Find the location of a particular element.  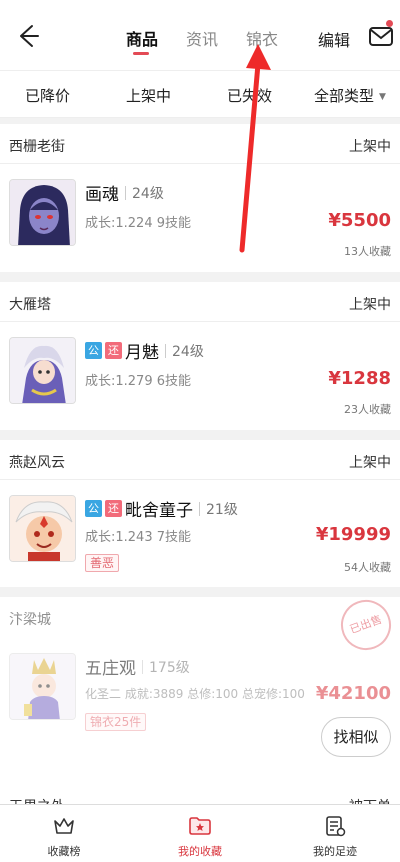

bottom-nav-my-footprint: 我的足迹 is located at coordinates (335, 833).